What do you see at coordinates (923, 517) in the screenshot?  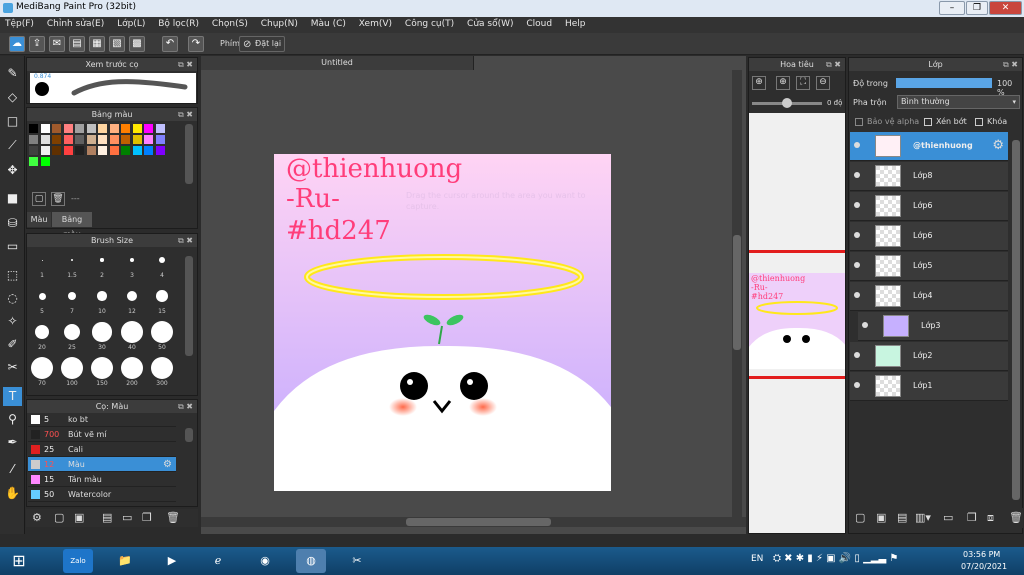 I see `add-layer-menu-icon: ▥▾` at bounding box center [923, 517].